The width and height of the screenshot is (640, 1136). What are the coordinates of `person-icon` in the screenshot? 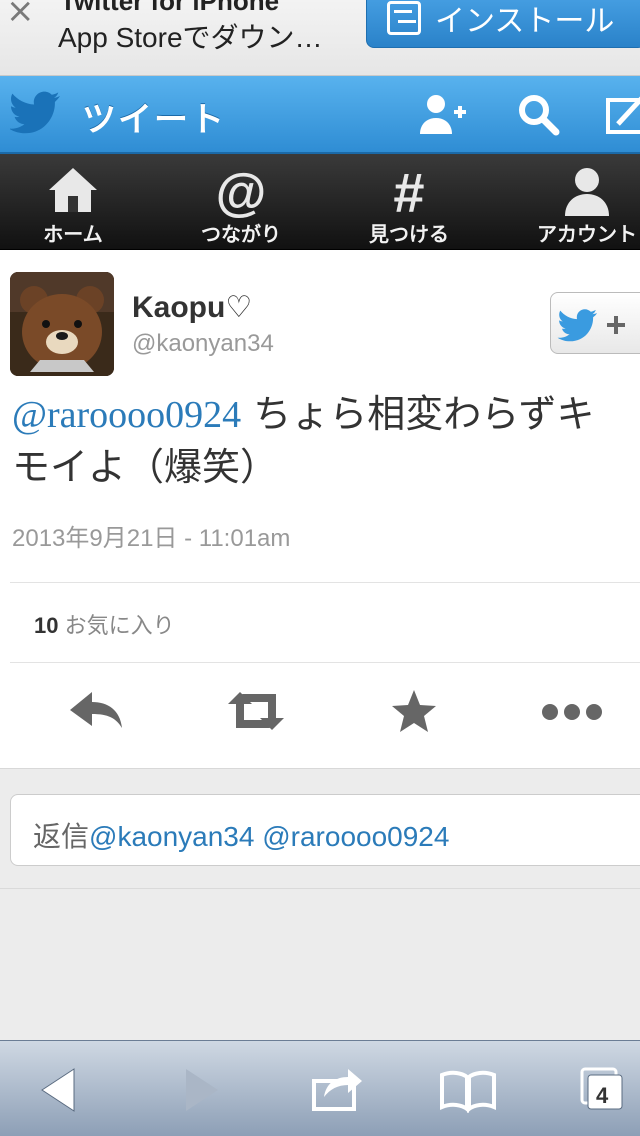 It's located at (587, 192).